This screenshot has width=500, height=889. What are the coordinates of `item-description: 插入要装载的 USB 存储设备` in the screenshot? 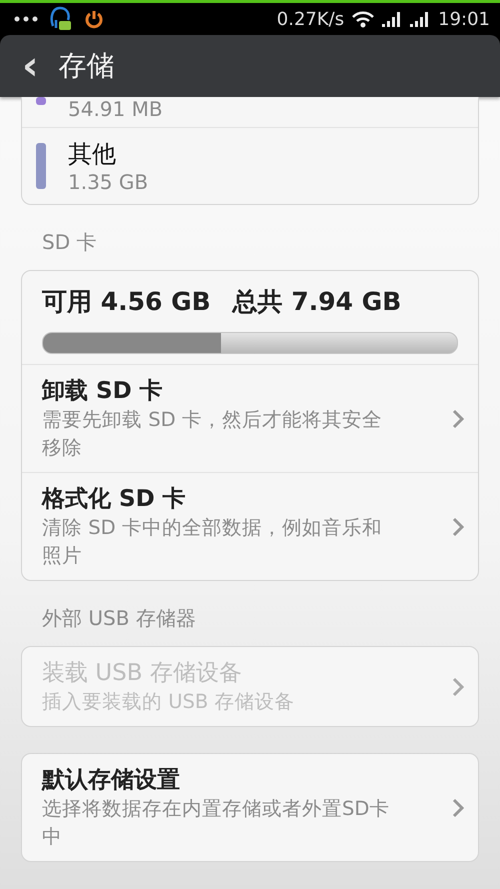 It's located at (169, 702).